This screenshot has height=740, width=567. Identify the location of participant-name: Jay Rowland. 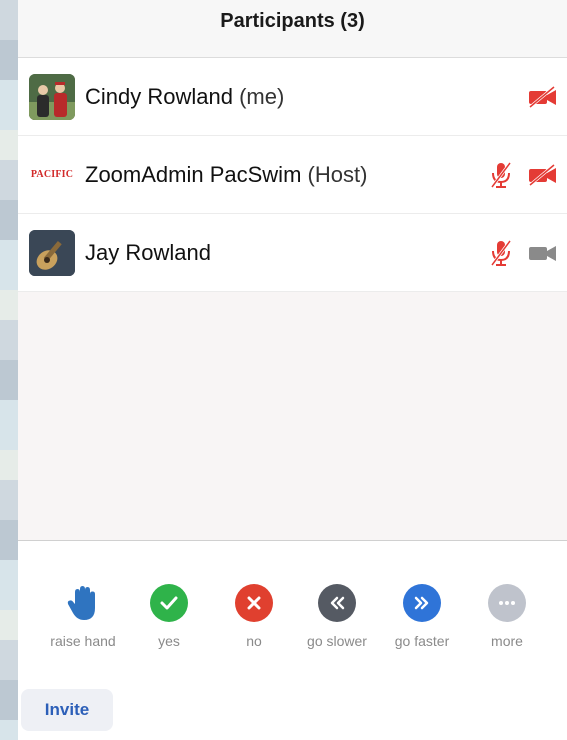
(148, 253).